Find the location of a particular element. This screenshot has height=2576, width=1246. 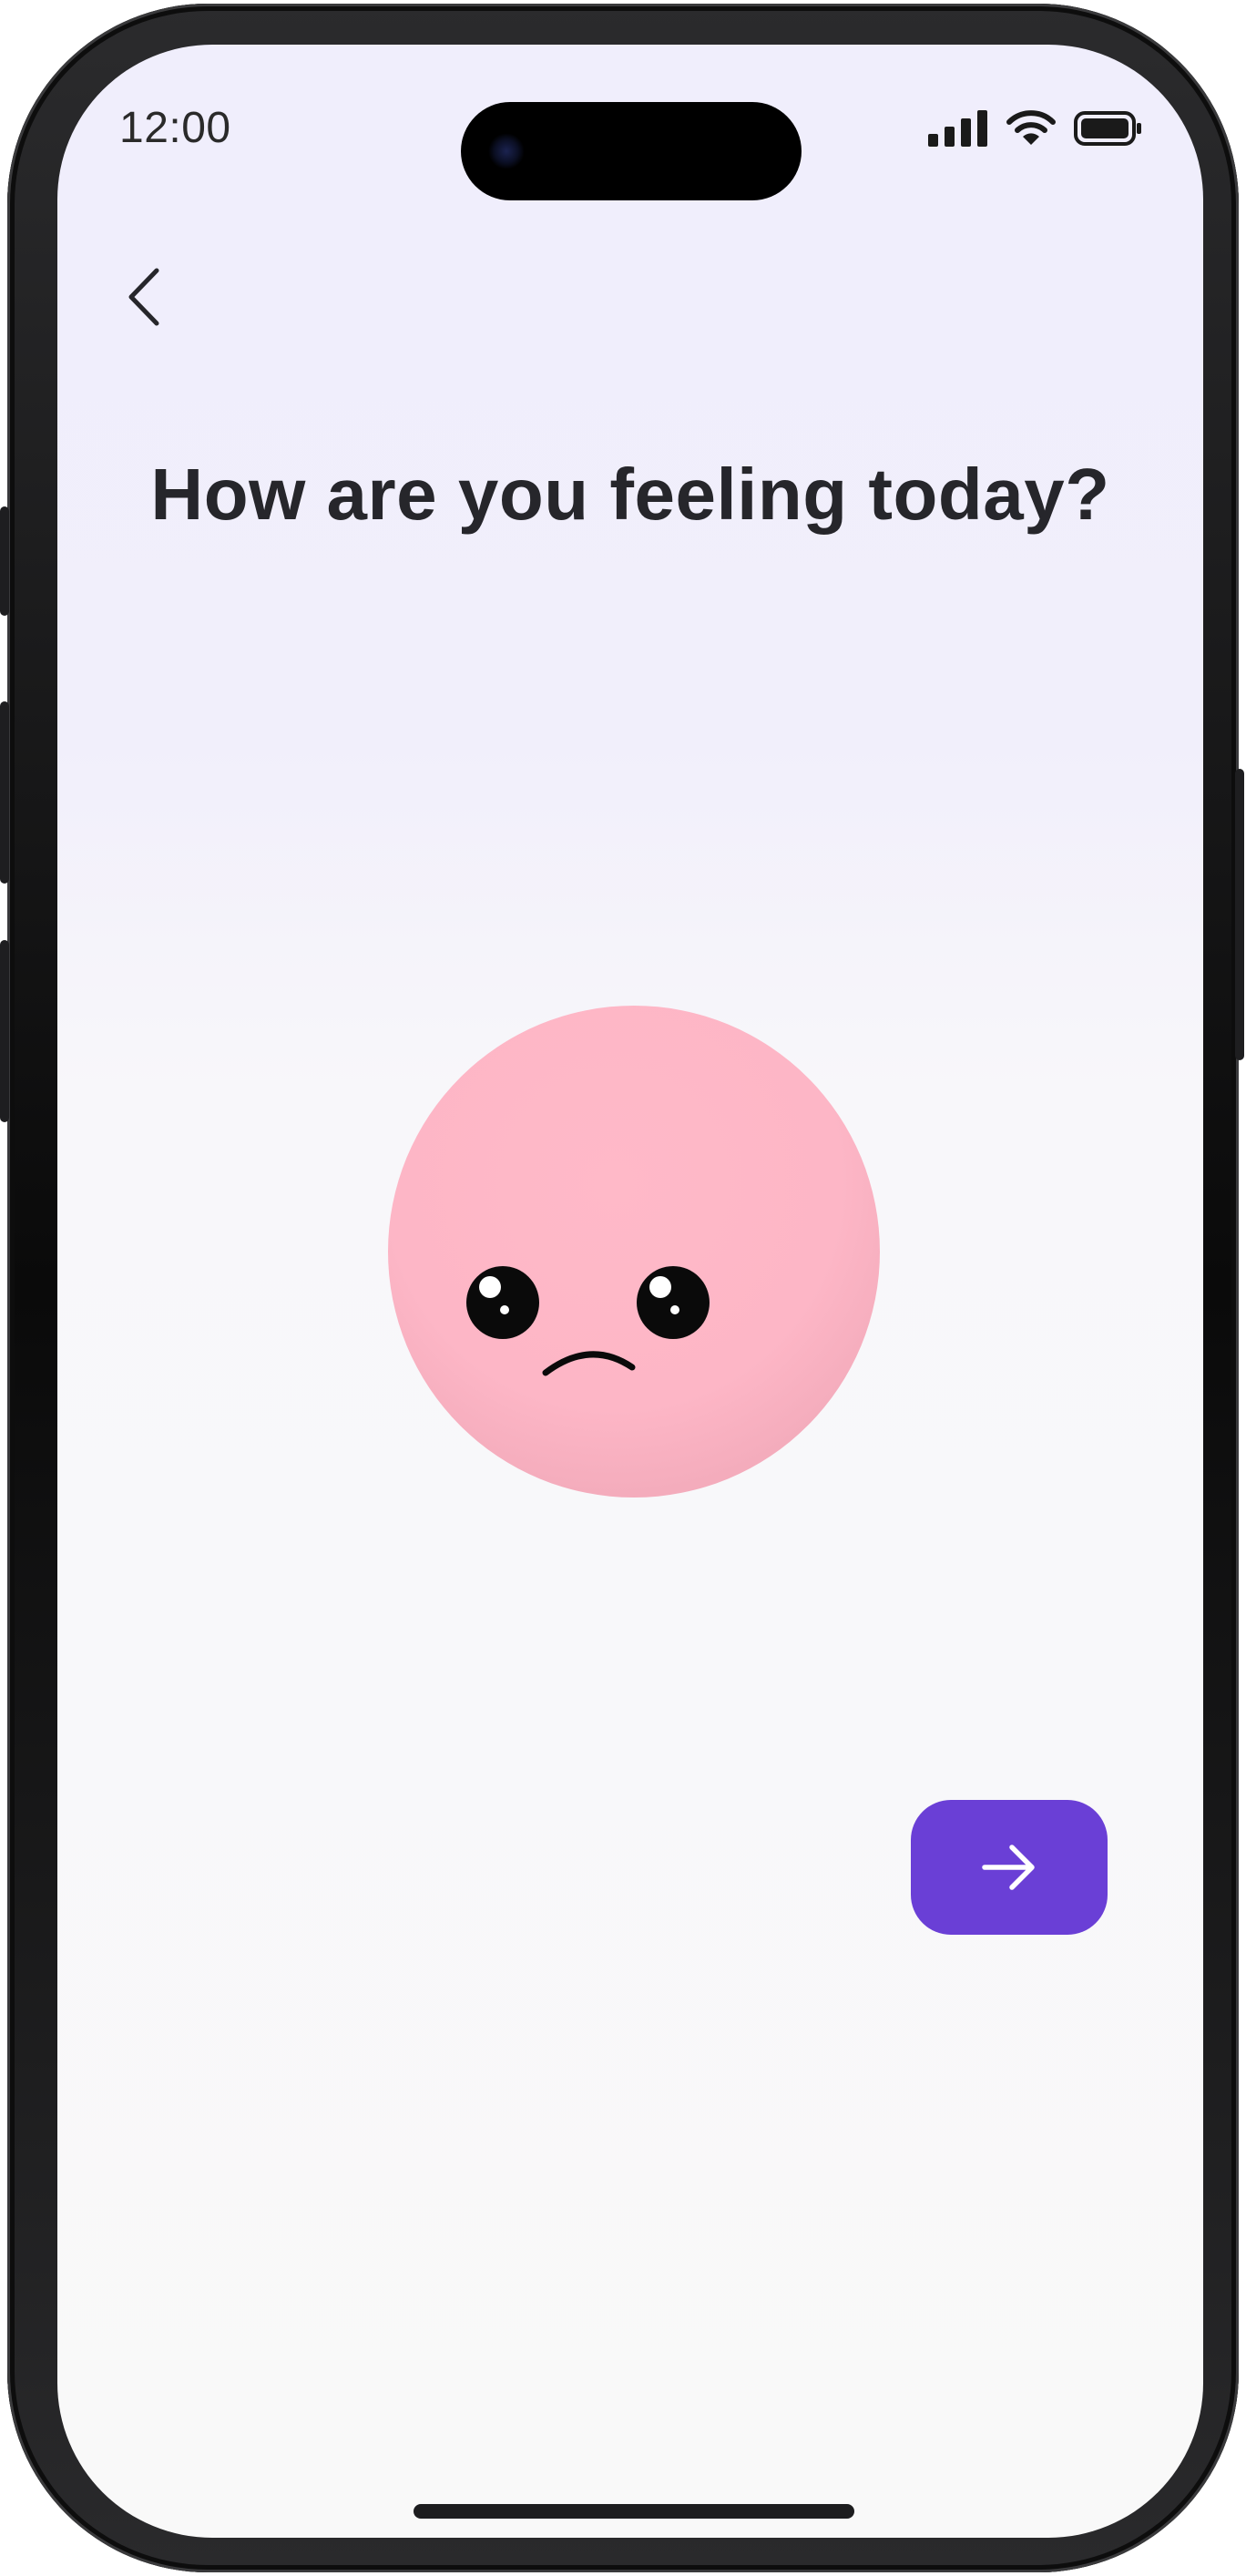

next-button is located at coordinates (1009, 1868).